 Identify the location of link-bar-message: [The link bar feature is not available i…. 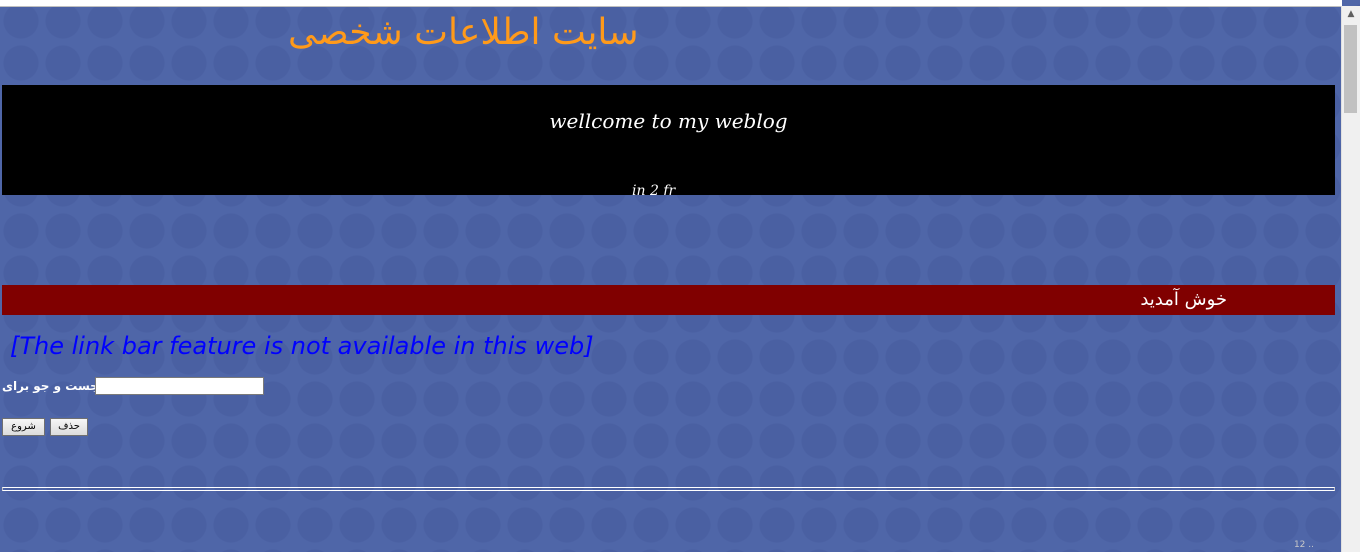
(302, 346).